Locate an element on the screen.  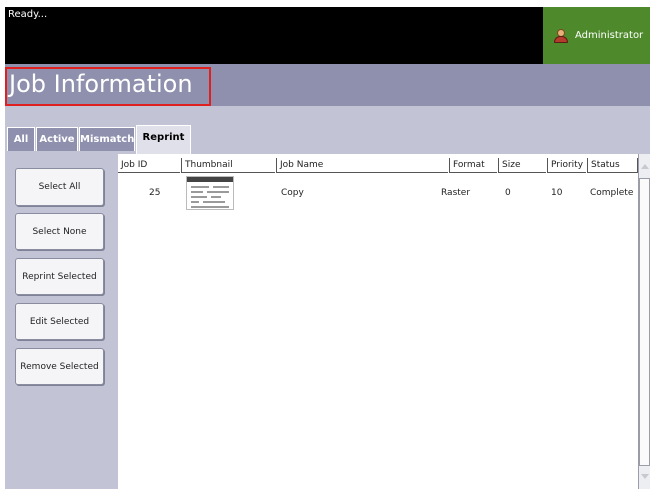
edit-selected-button: Edit Selected is located at coordinates (59, 321).